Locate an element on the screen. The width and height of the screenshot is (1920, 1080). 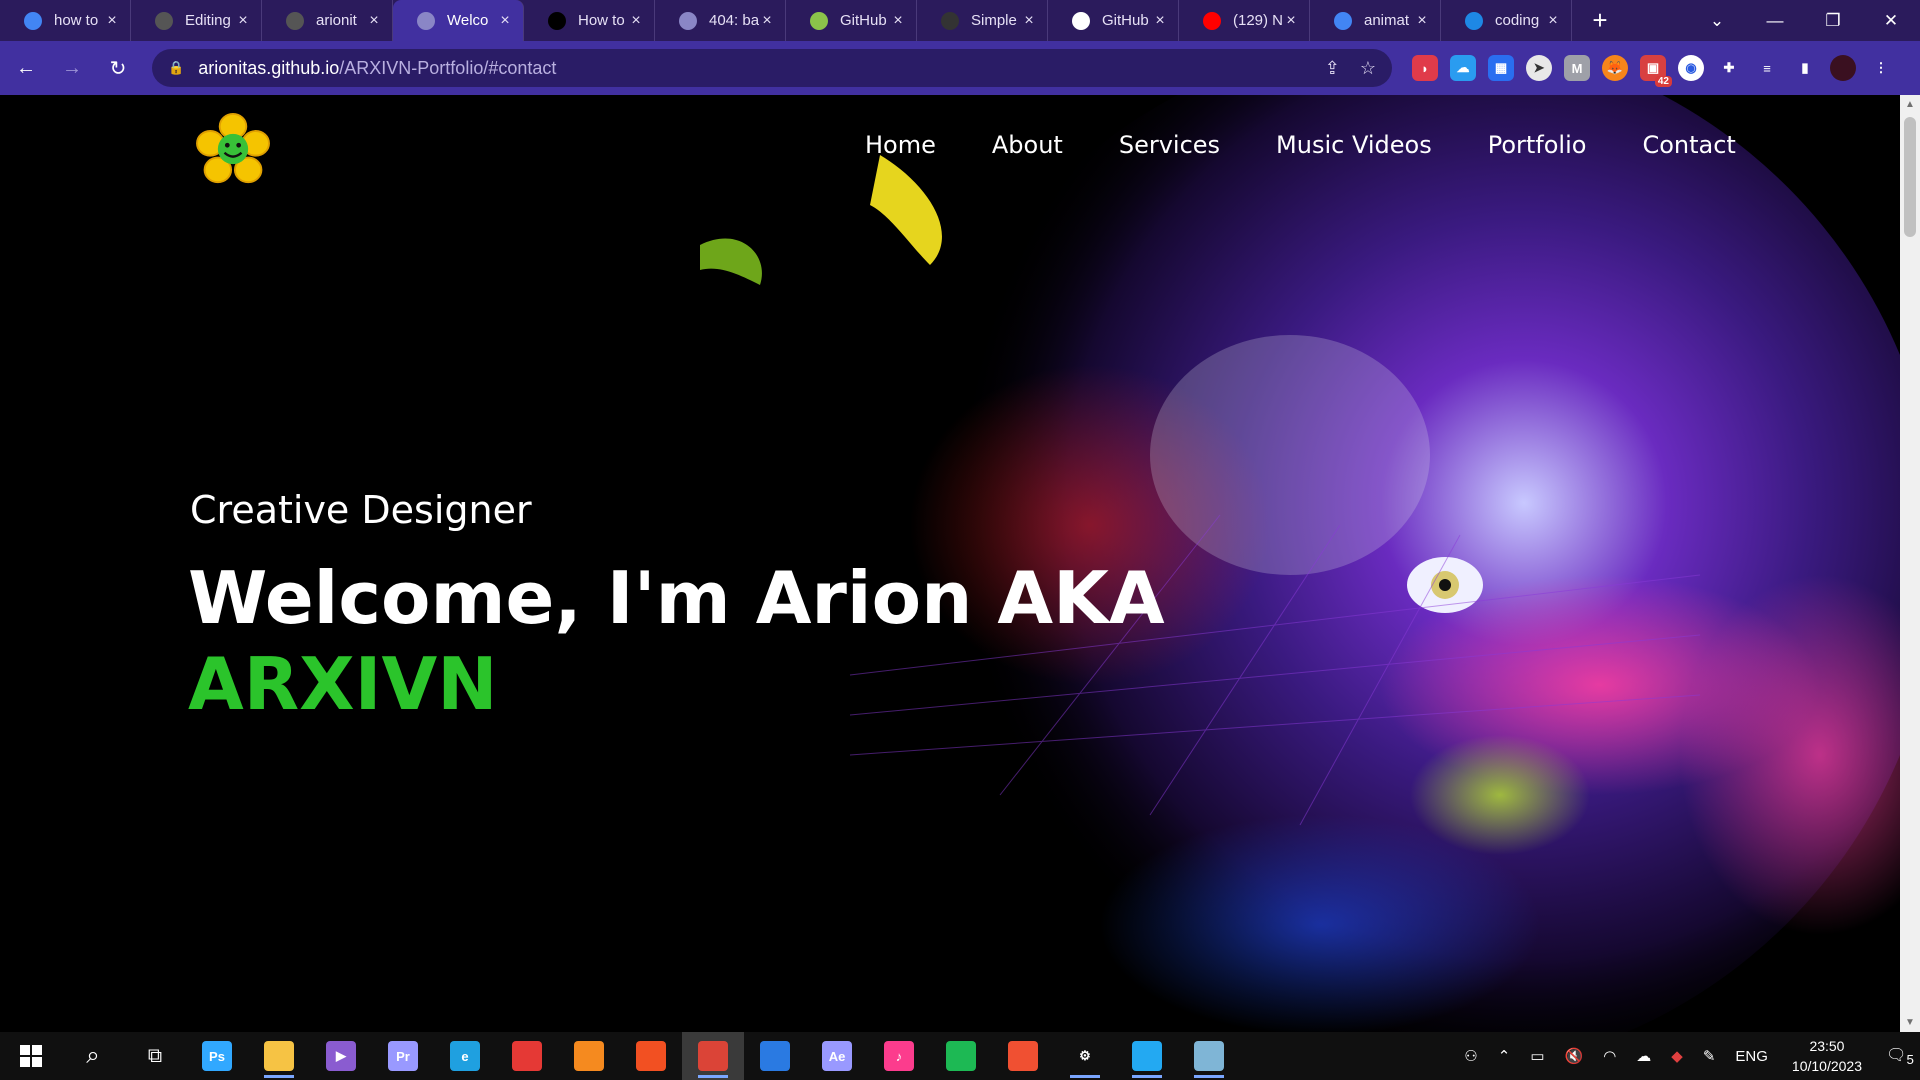
settings-icon: ⚙ is located at coordinates (1085, 1055).